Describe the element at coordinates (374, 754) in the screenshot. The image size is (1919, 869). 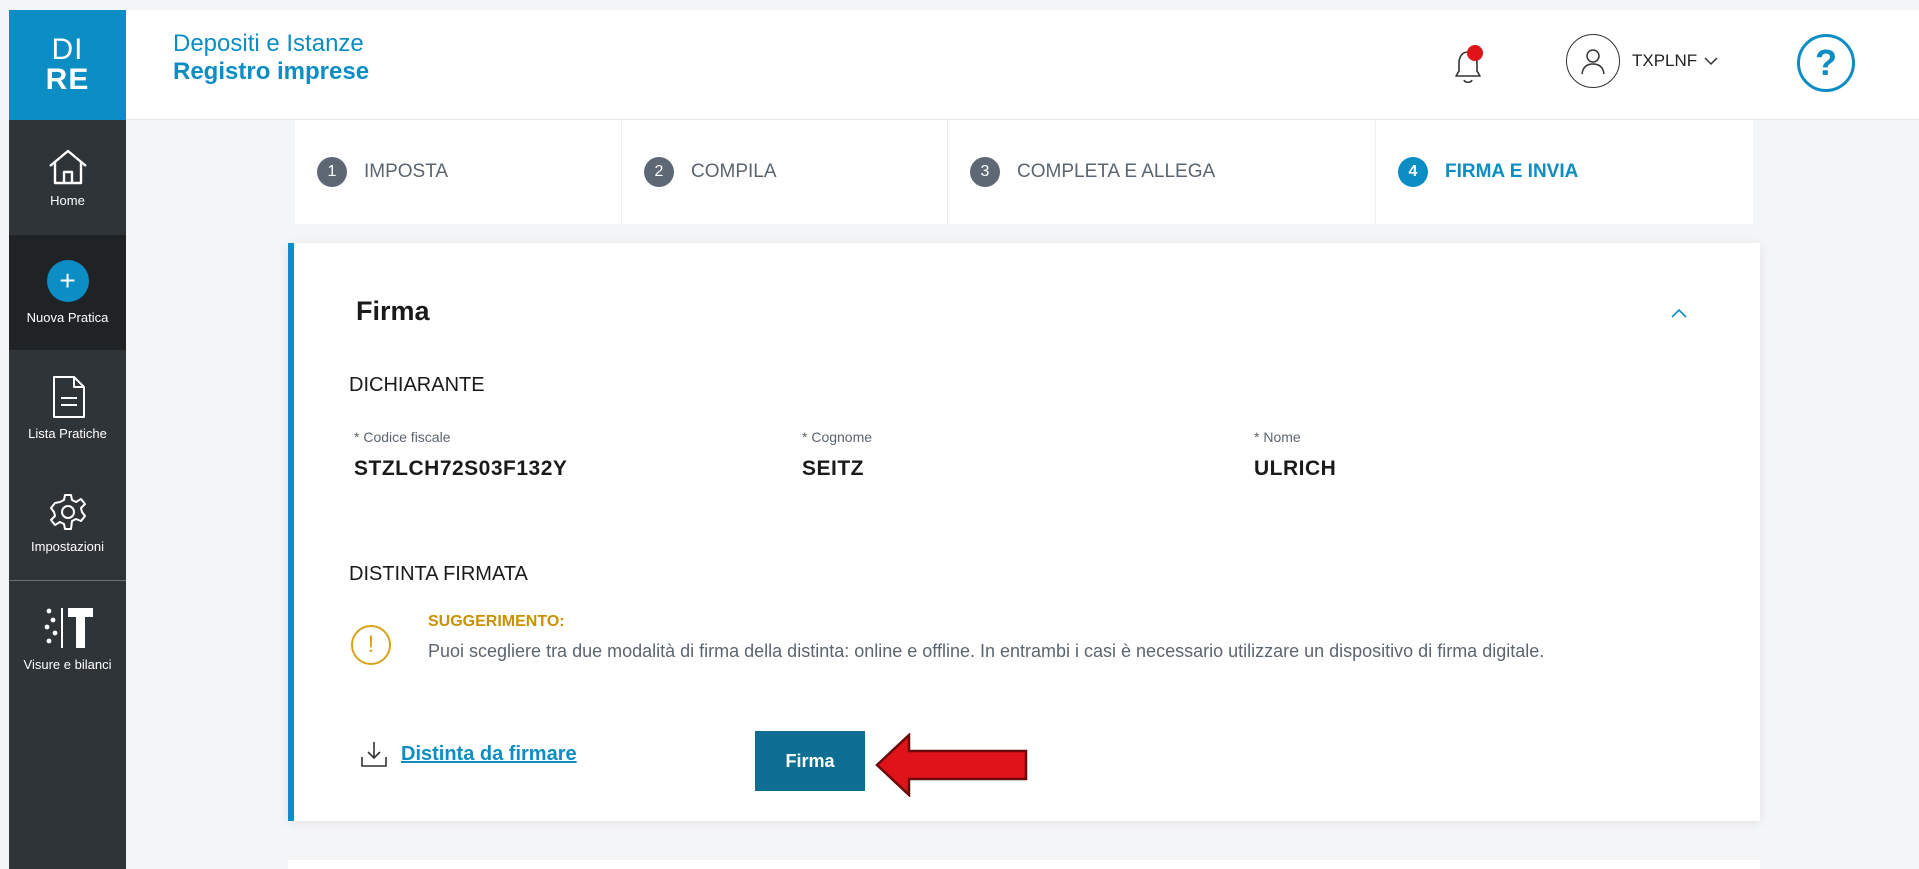
I see `download-icon` at that location.